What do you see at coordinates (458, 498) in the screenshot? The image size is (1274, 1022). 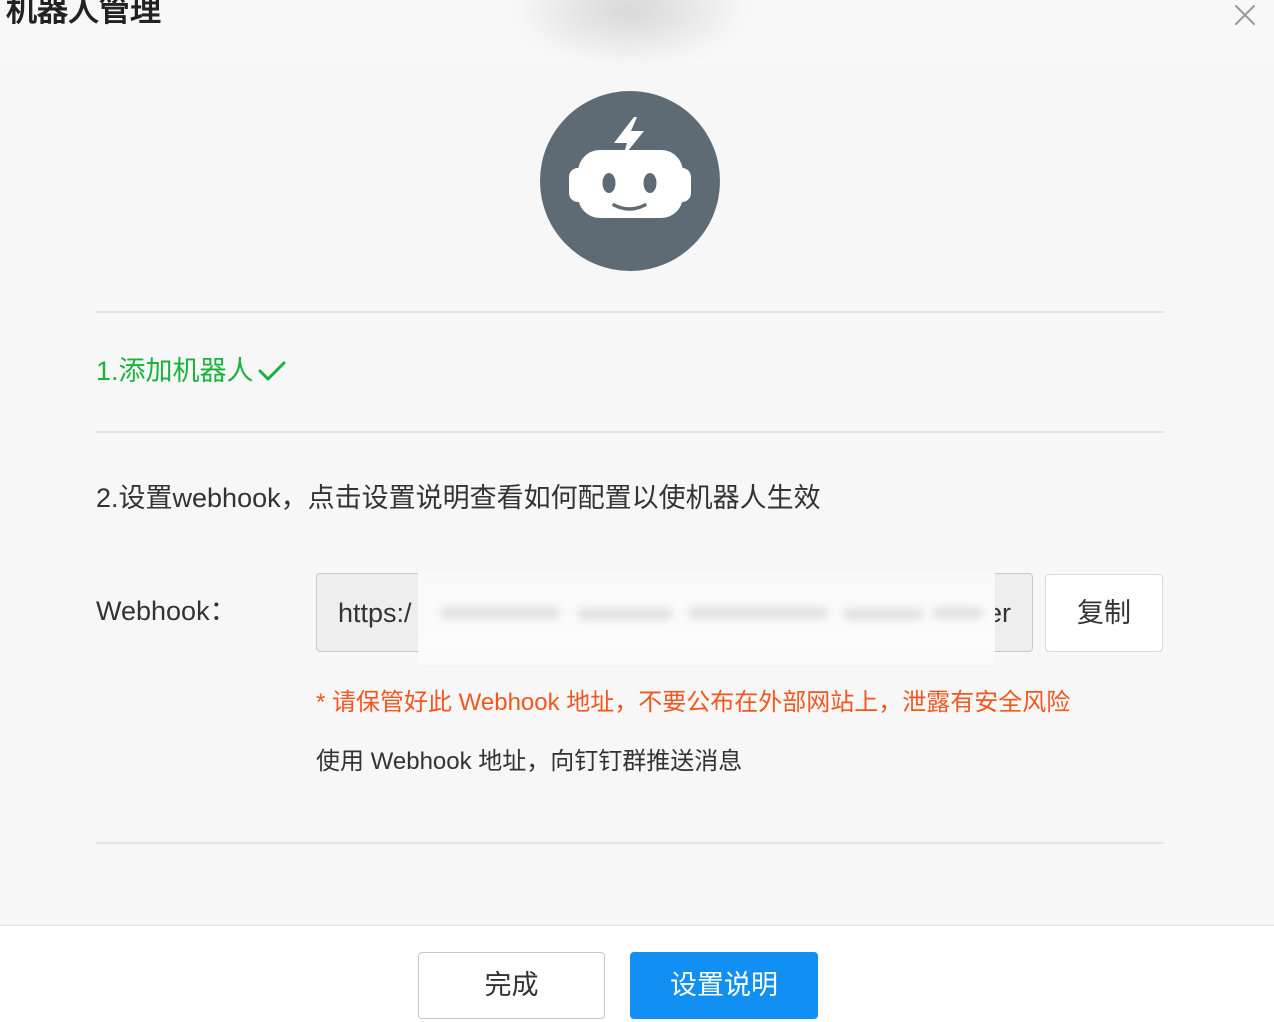 I see `step-2-instruction: 2.设置webhook，点击设置说明查看如何配置以使机器人生效` at bounding box center [458, 498].